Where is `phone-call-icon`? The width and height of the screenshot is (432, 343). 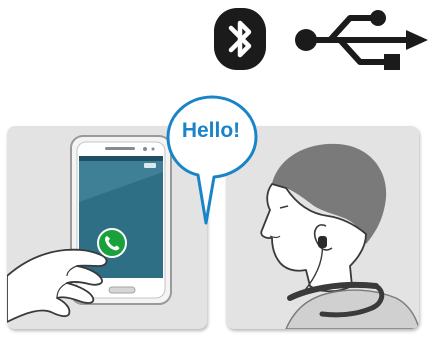
phone-call-icon is located at coordinates (112, 243).